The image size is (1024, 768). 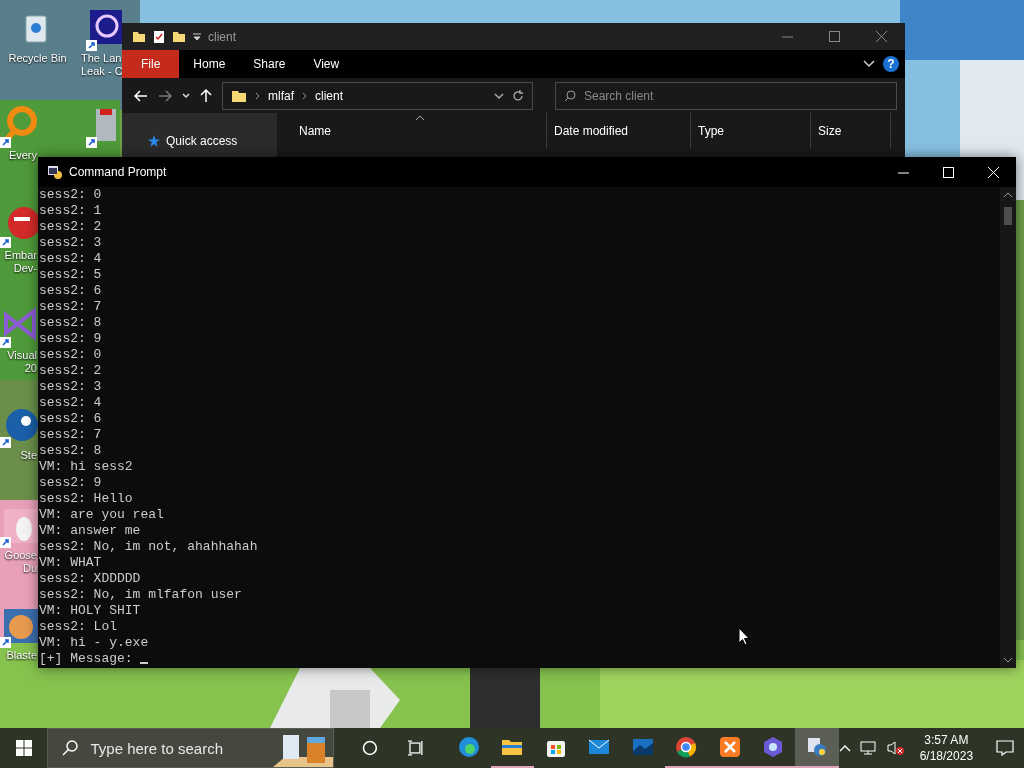 I want to click on icon-label: Goose, so click(x=20, y=555).